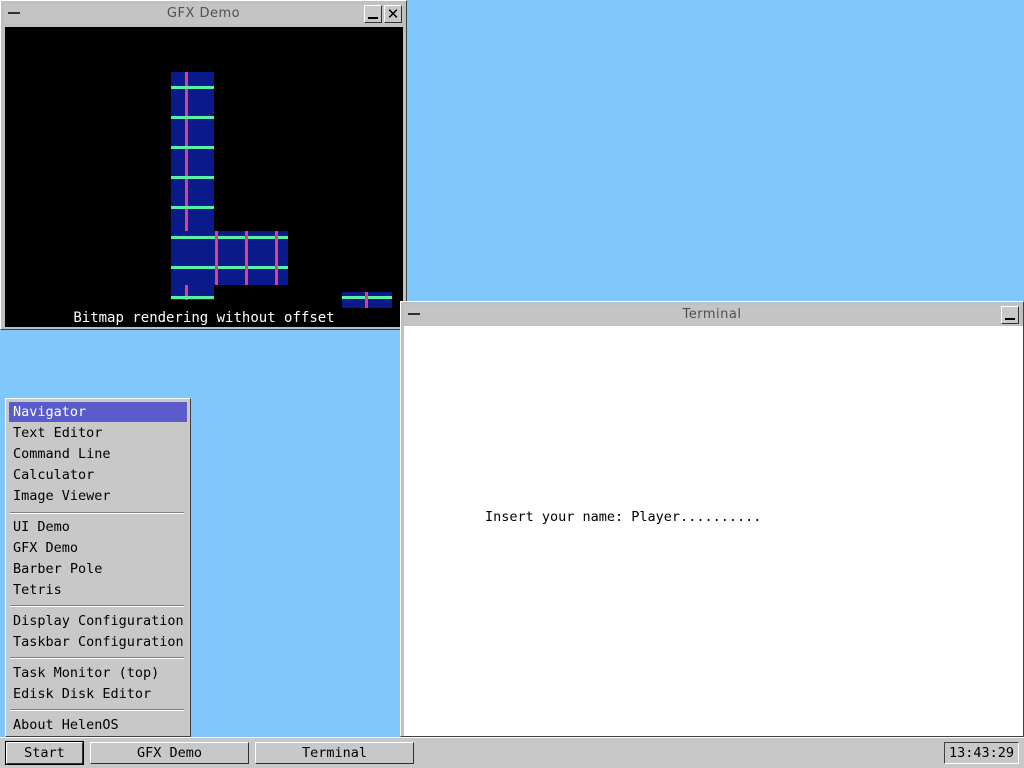  What do you see at coordinates (98, 725) in the screenshot?
I see `menu-item-about-helenos: About HelenOS` at bounding box center [98, 725].